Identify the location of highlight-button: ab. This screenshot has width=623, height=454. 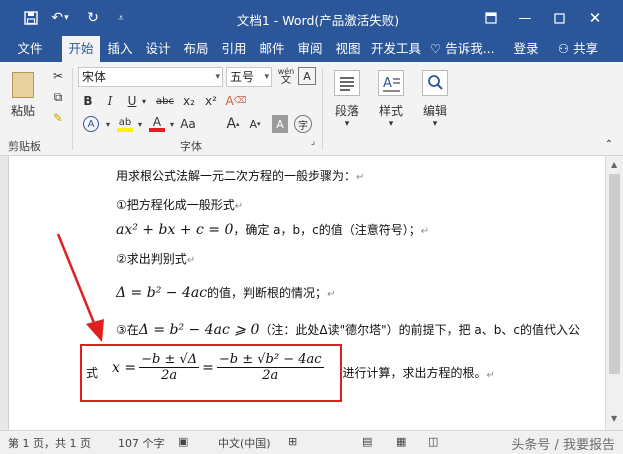
(125, 124).